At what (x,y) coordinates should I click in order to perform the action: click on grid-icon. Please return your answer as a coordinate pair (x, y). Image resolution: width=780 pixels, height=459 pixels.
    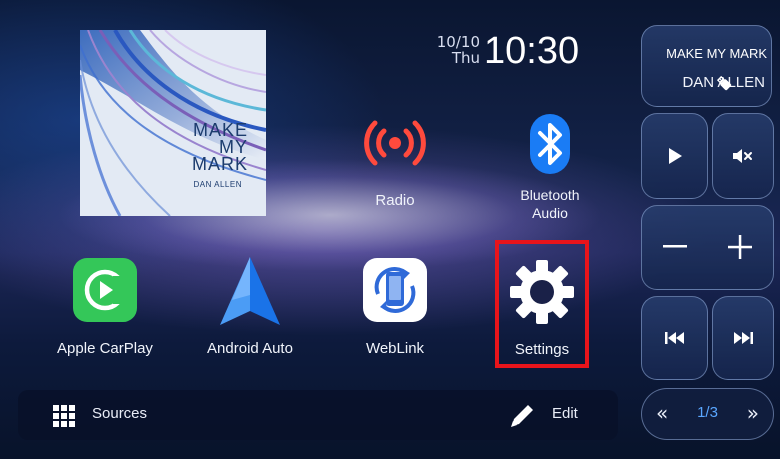
    Looking at the image, I should click on (64, 418).